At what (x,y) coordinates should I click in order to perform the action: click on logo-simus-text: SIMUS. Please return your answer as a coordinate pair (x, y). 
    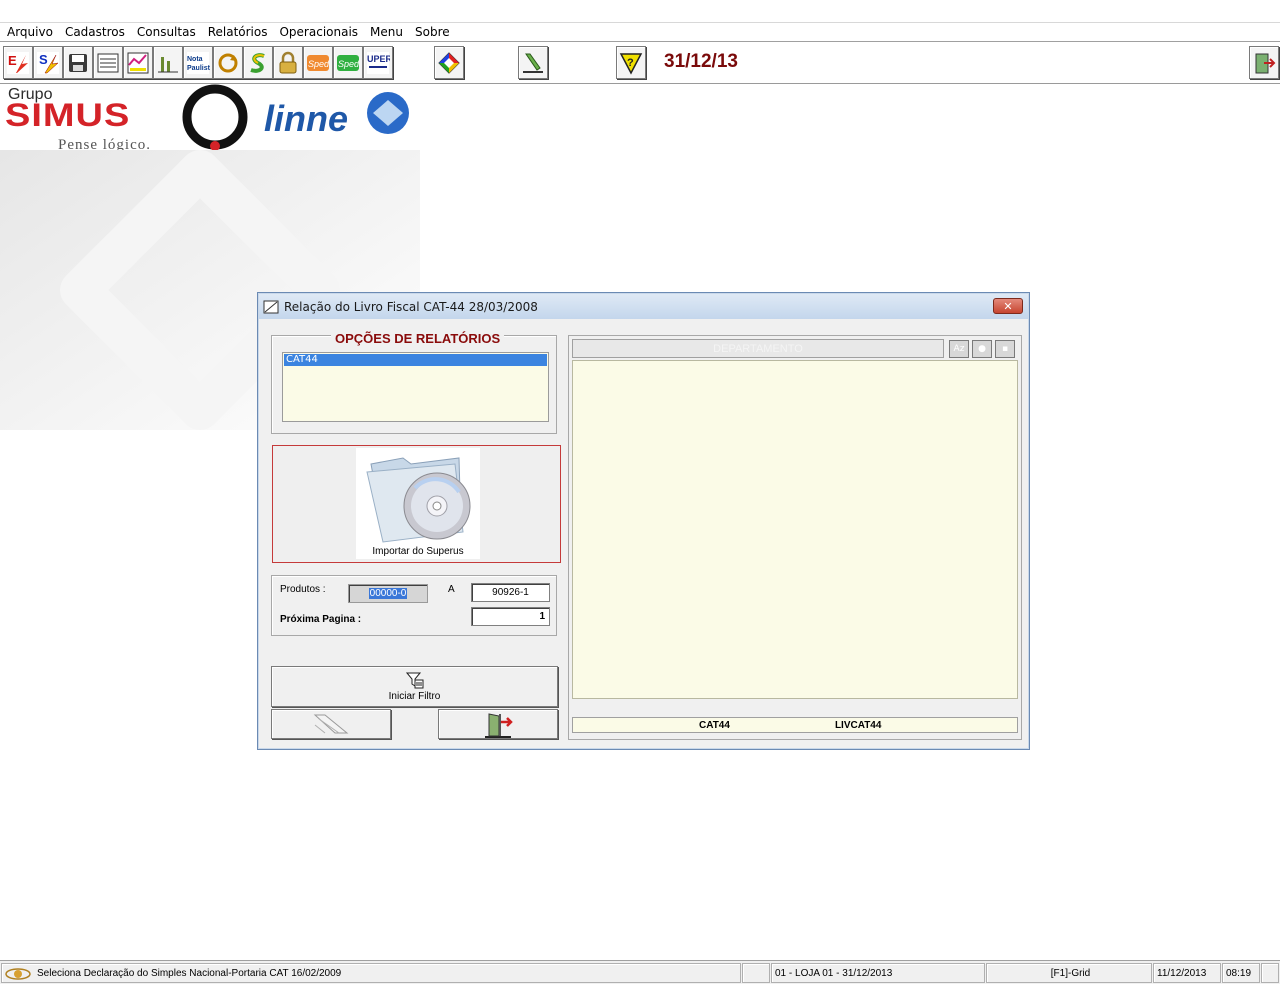
    Looking at the image, I should click on (68, 116).